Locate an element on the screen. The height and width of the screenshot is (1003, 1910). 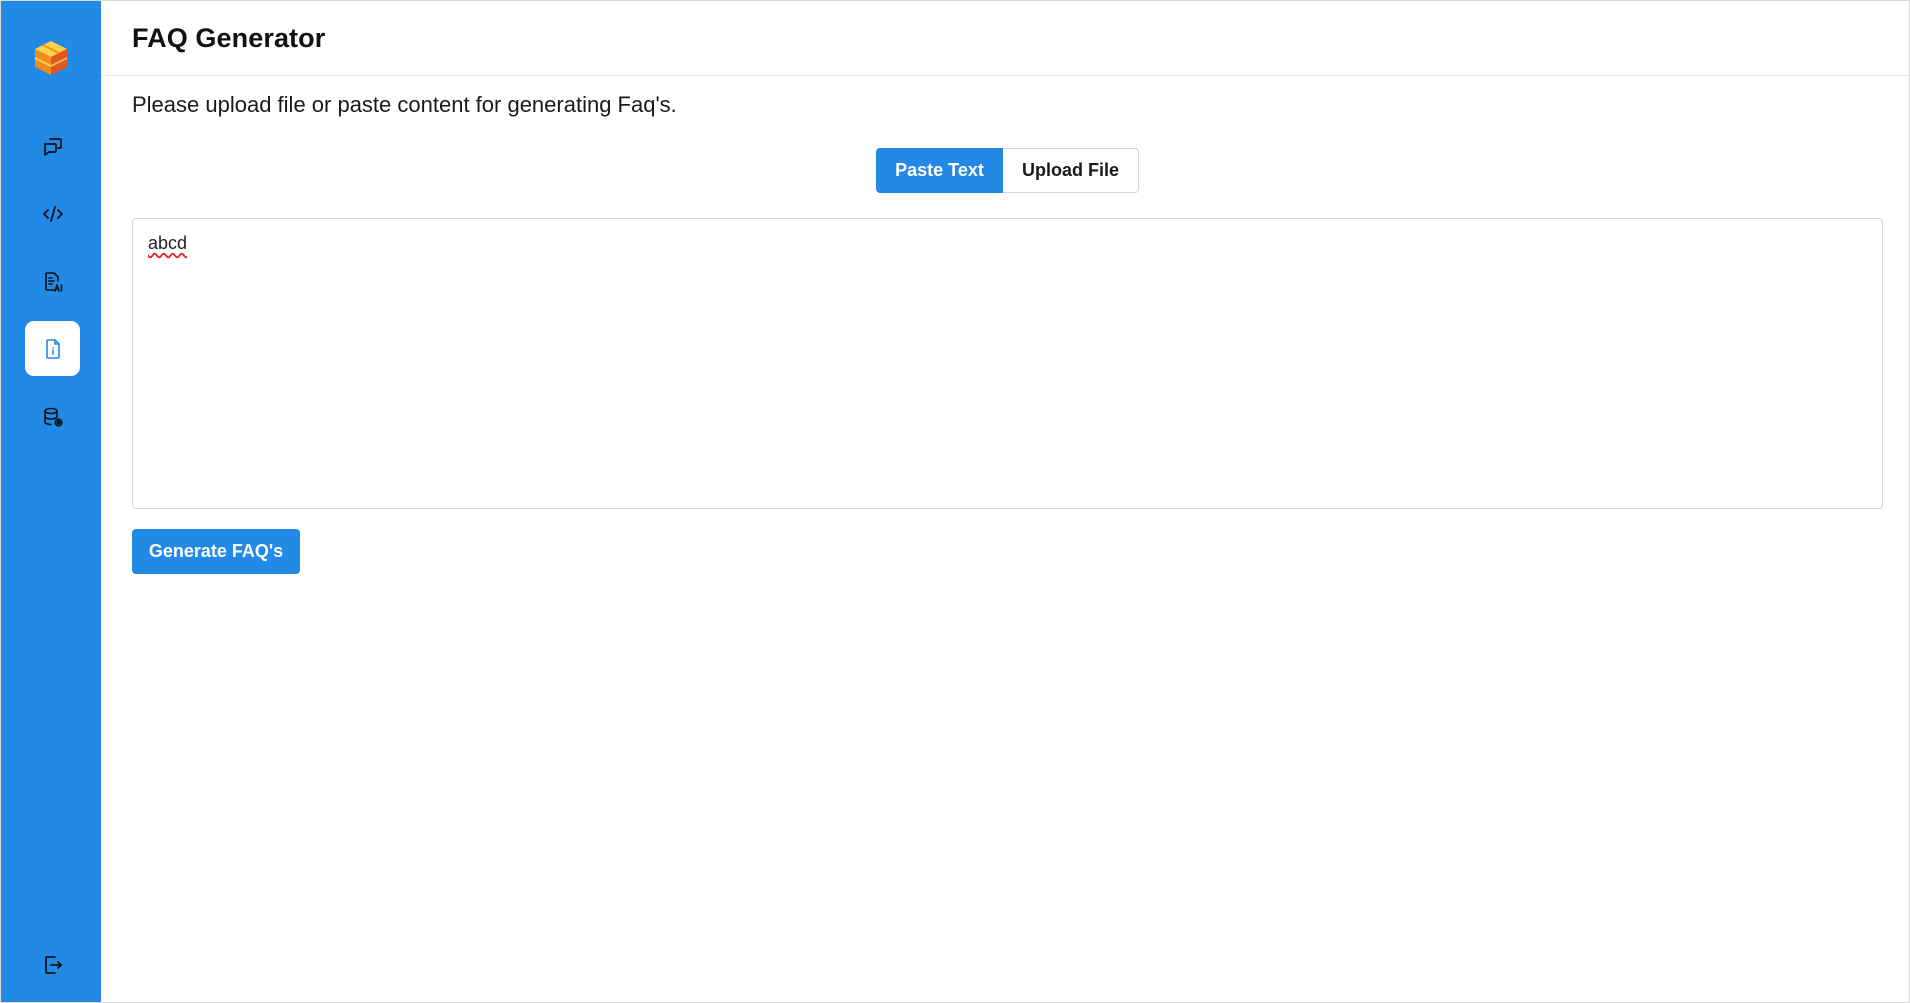
sidebar-item-ai-document is located at coordinates (52, 281).